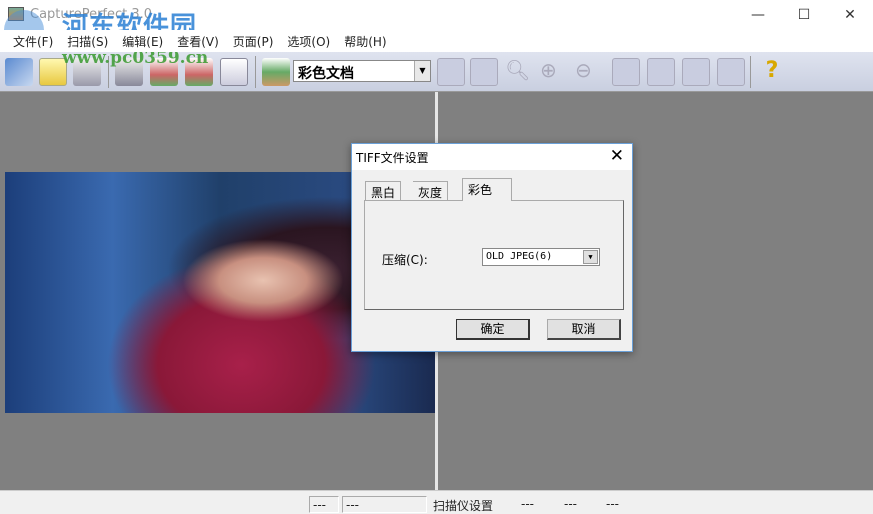  I want to click on scan-settings-icon, so click(276, 72).